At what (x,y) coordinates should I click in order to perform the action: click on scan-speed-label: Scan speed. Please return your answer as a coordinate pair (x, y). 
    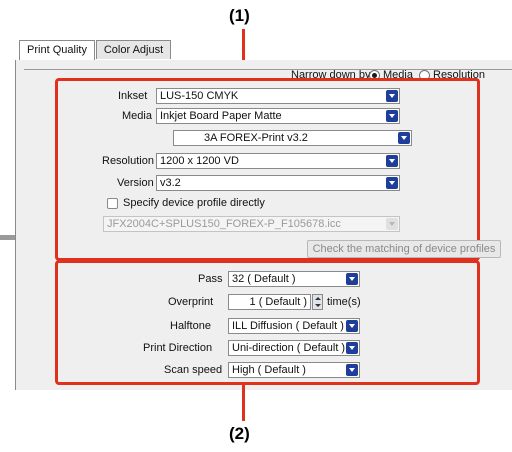
    Looking at the image, I should click on (193, 370).